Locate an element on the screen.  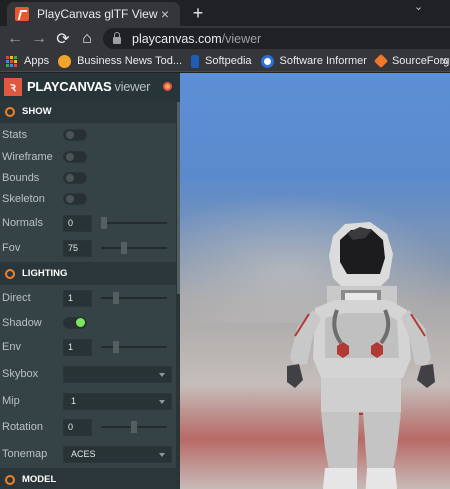
section-model-header: MODEL is located at coordinates (90, 478).